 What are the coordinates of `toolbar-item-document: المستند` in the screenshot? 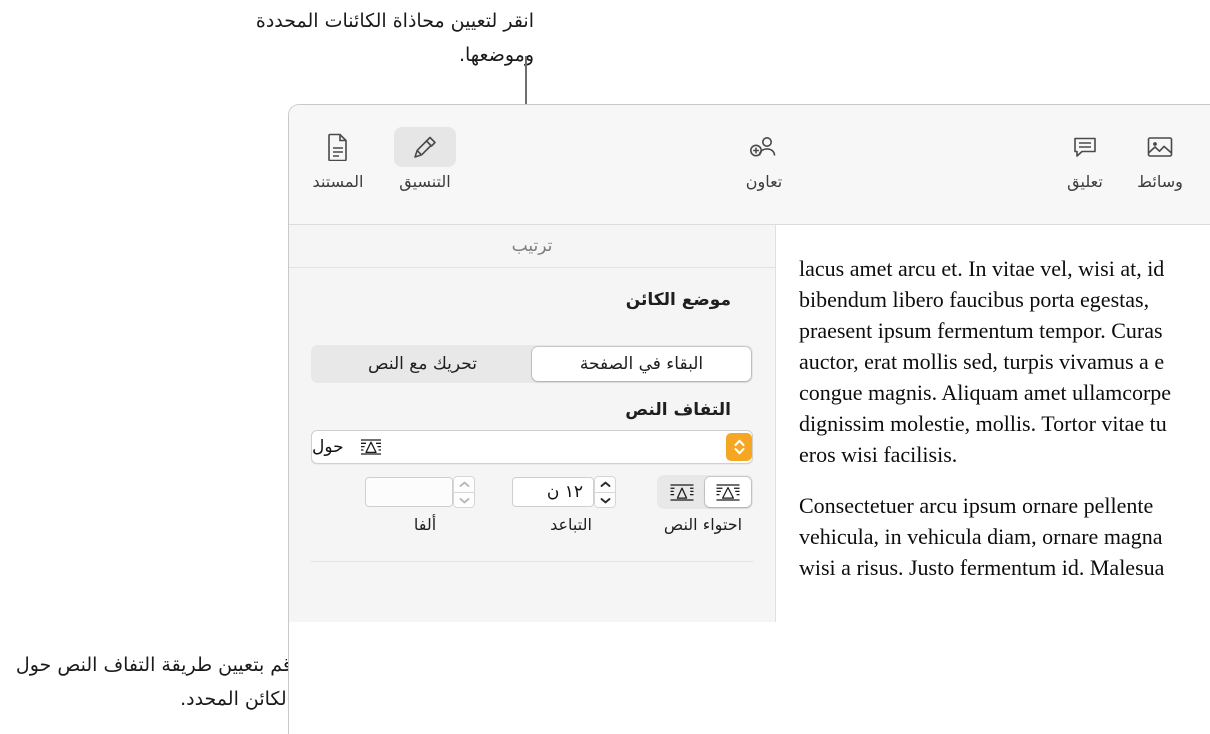 It's located at (338, 159).